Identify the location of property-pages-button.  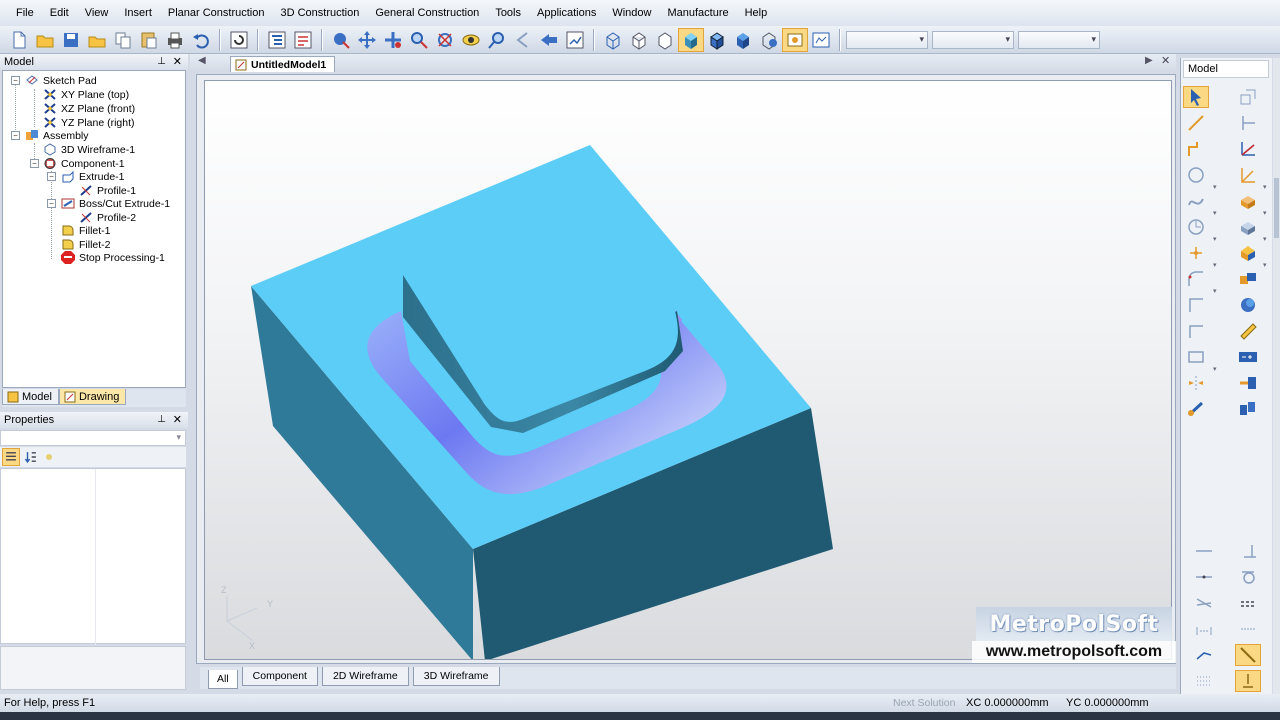
(49, 457).